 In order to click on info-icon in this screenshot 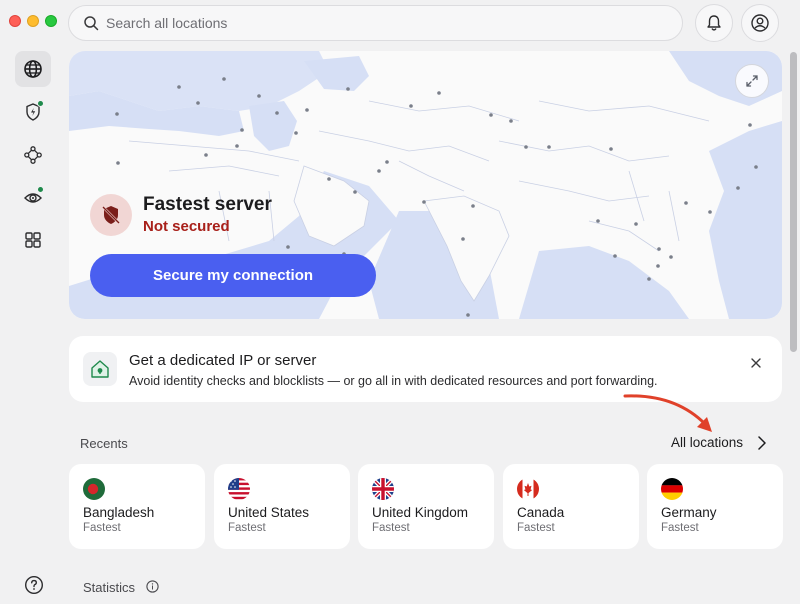, I will do `click(152, 586)`.